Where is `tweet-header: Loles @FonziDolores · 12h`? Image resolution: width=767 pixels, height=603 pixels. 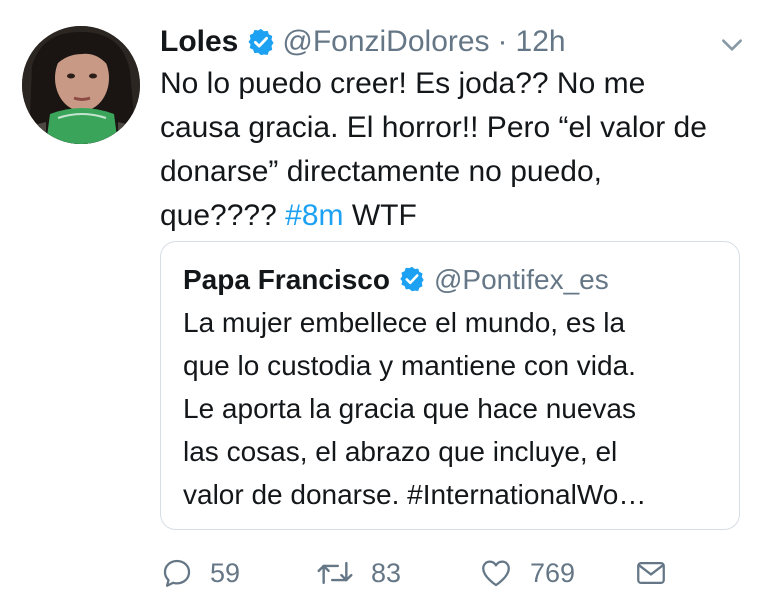 tweet-header: Loles @FonziDolores · 12h is located at coordinates (453, 42).